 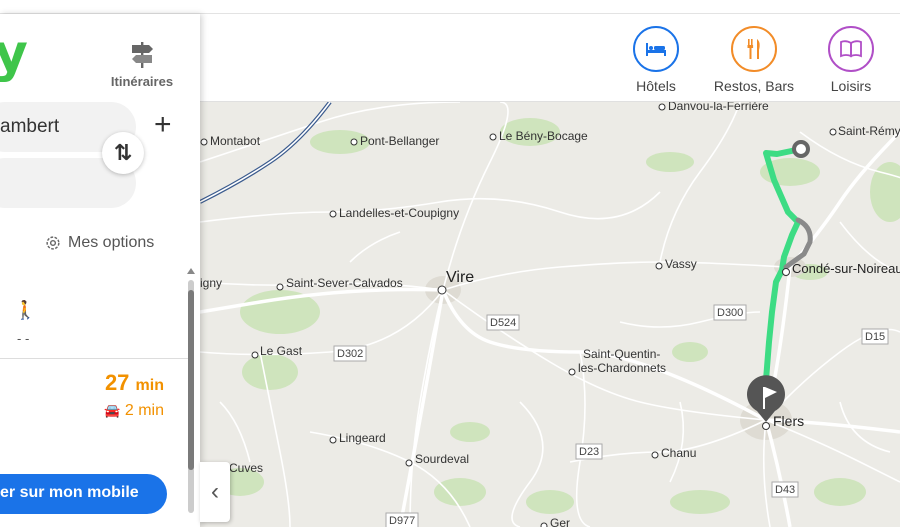 I want to click on bed-icon, so click(x=656, y=49).